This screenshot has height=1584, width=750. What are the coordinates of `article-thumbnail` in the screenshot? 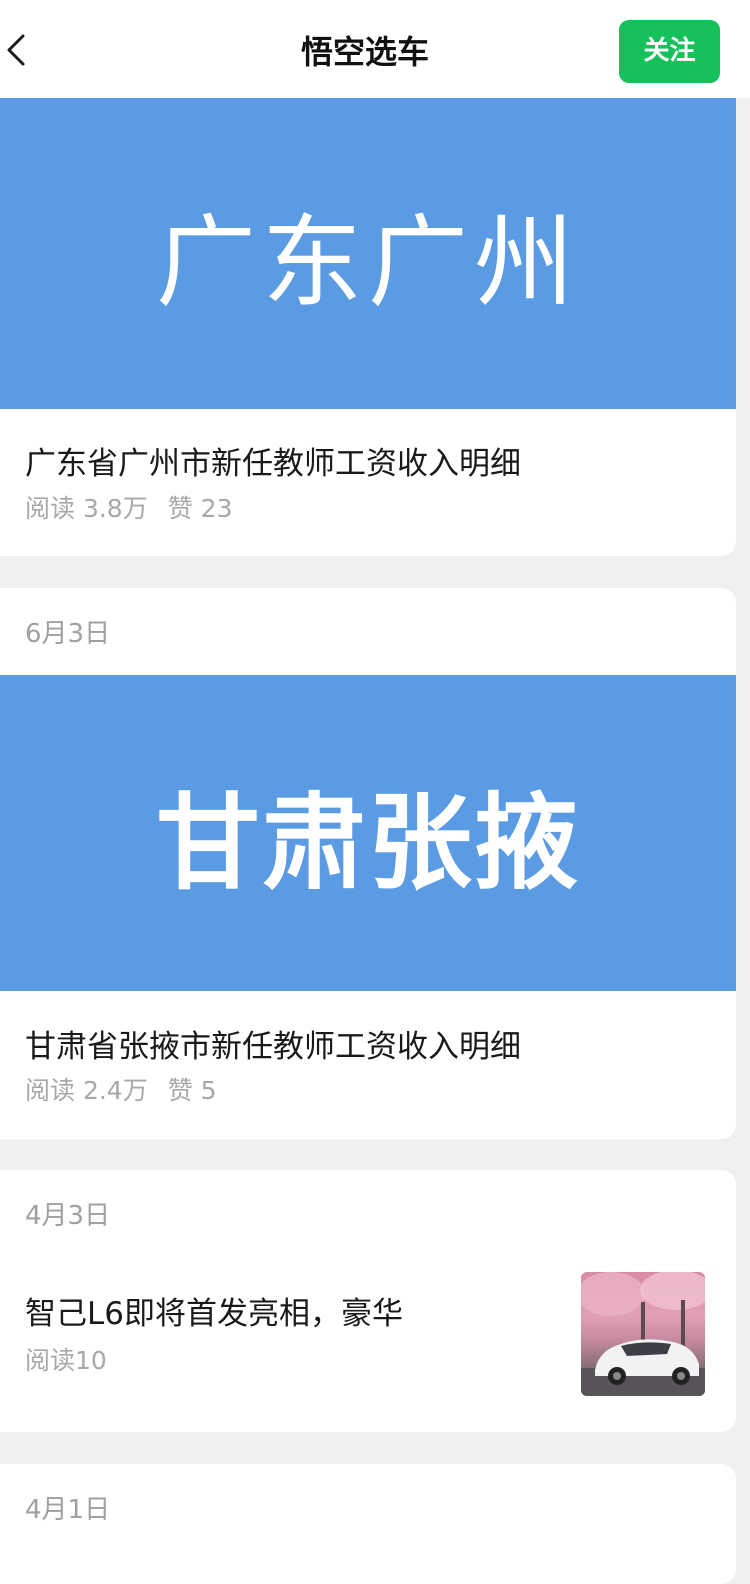 It's located at (643, 1334).